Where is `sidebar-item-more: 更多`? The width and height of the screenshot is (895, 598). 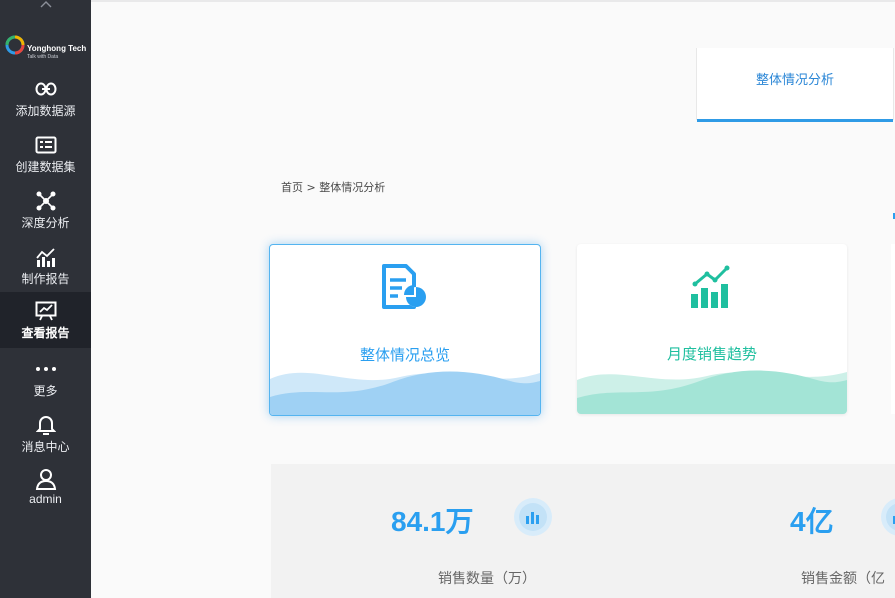 sidebar-item-more: 更多 is located at coordinates (45, 382).